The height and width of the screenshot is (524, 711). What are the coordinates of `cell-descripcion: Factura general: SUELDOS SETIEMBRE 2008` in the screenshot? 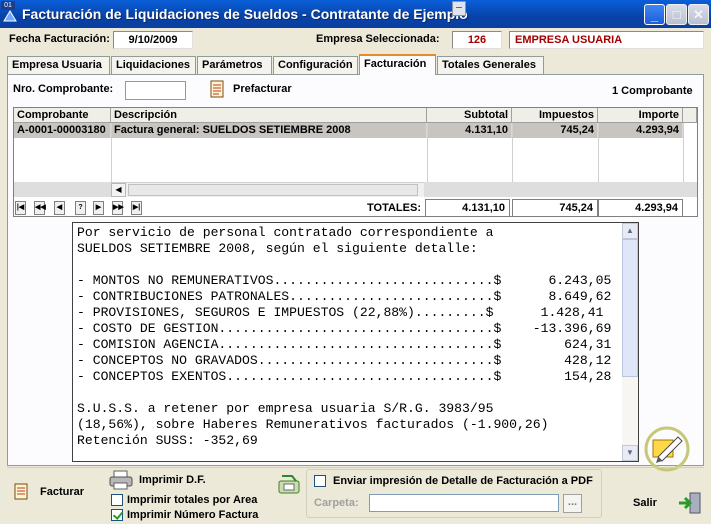 It's located at (269, 130).